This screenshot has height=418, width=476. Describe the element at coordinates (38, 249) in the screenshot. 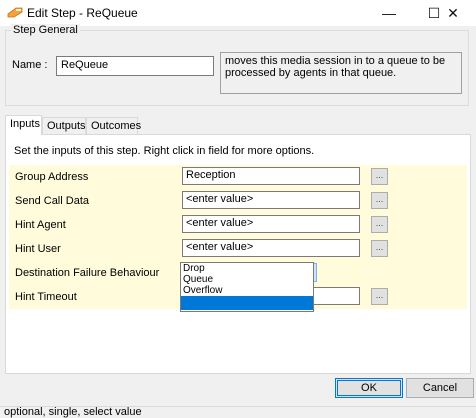

I see `row-label: Hint User` at that location.